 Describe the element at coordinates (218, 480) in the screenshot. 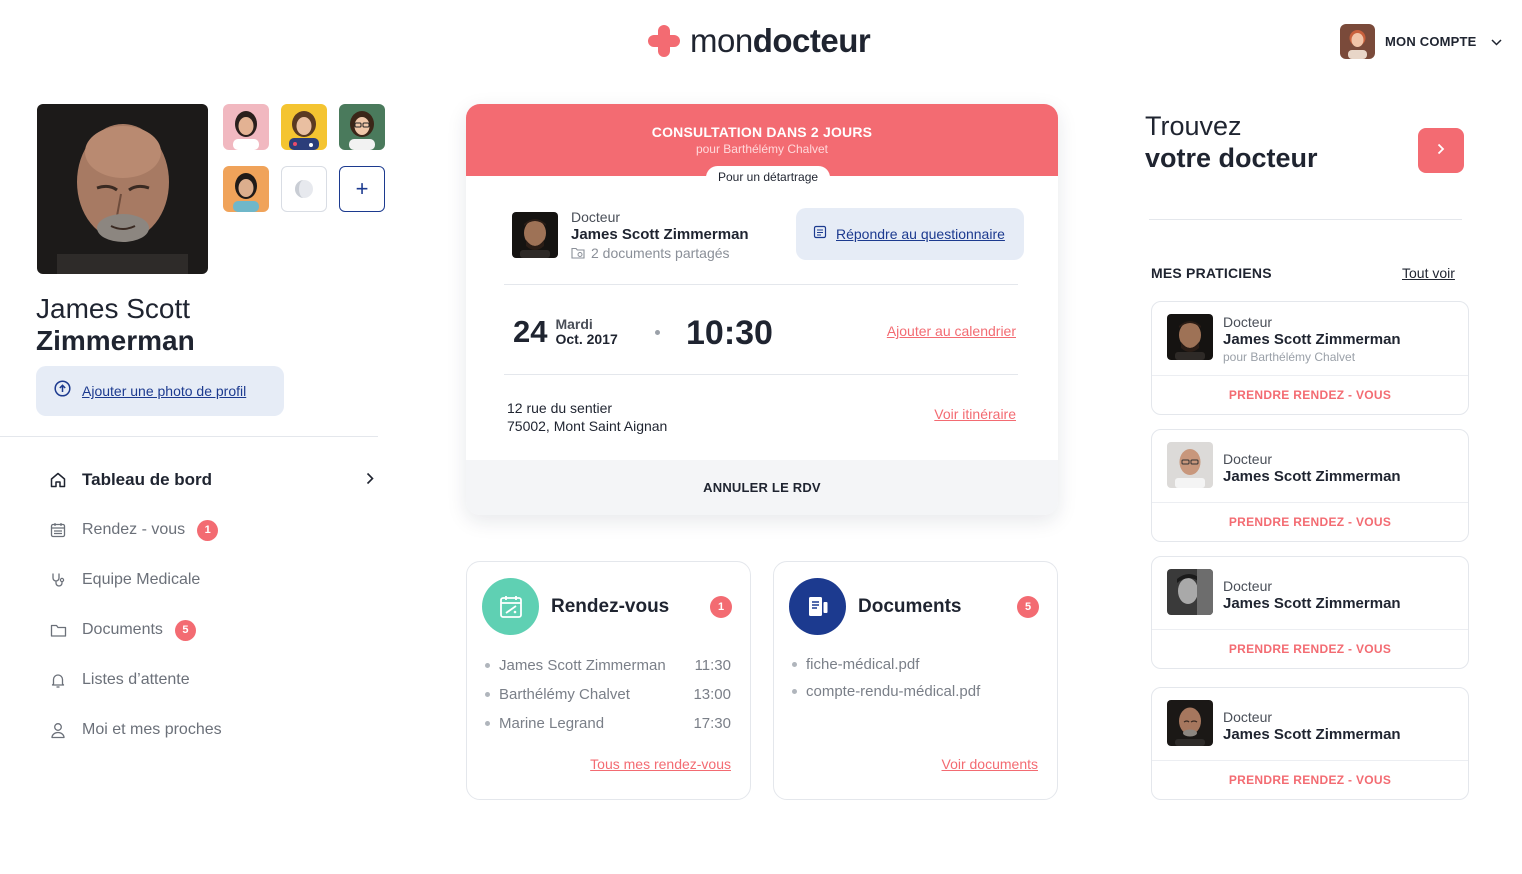

I see `sidebar-item-dashboard: Tableau de bord` at that location.